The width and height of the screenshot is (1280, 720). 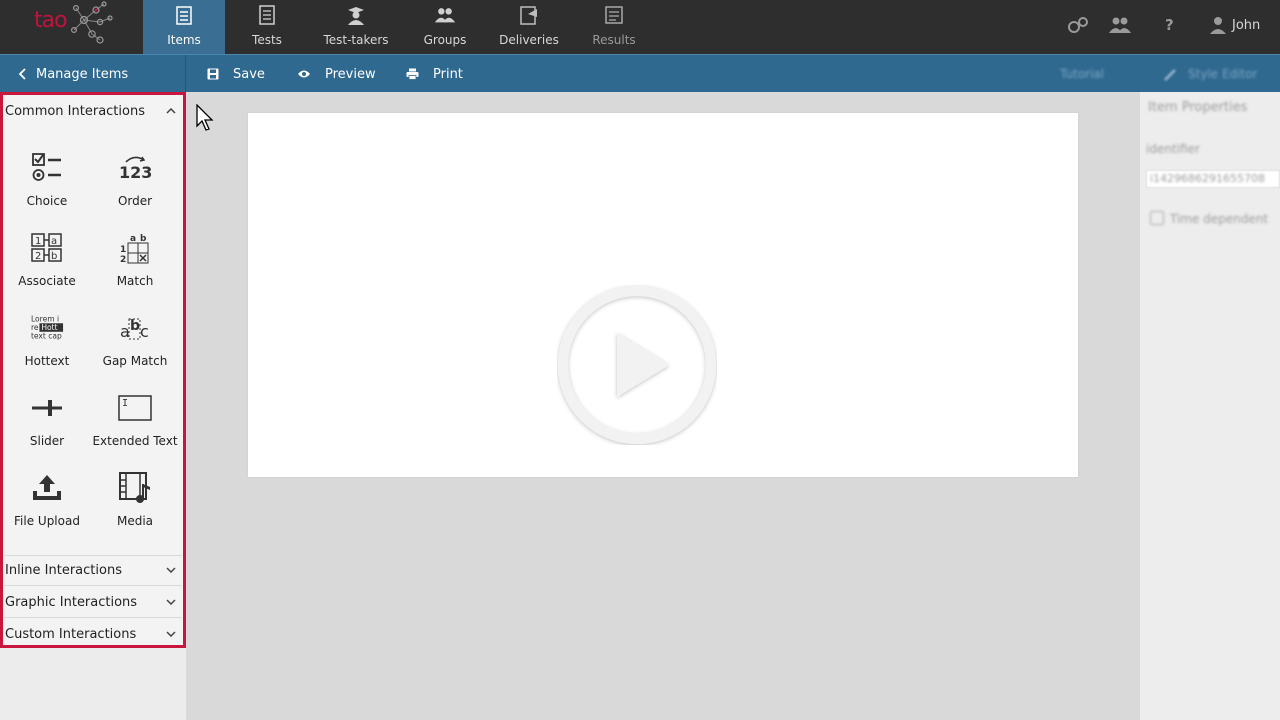 I want to click on choice-icon, so click(x=47, y=168).